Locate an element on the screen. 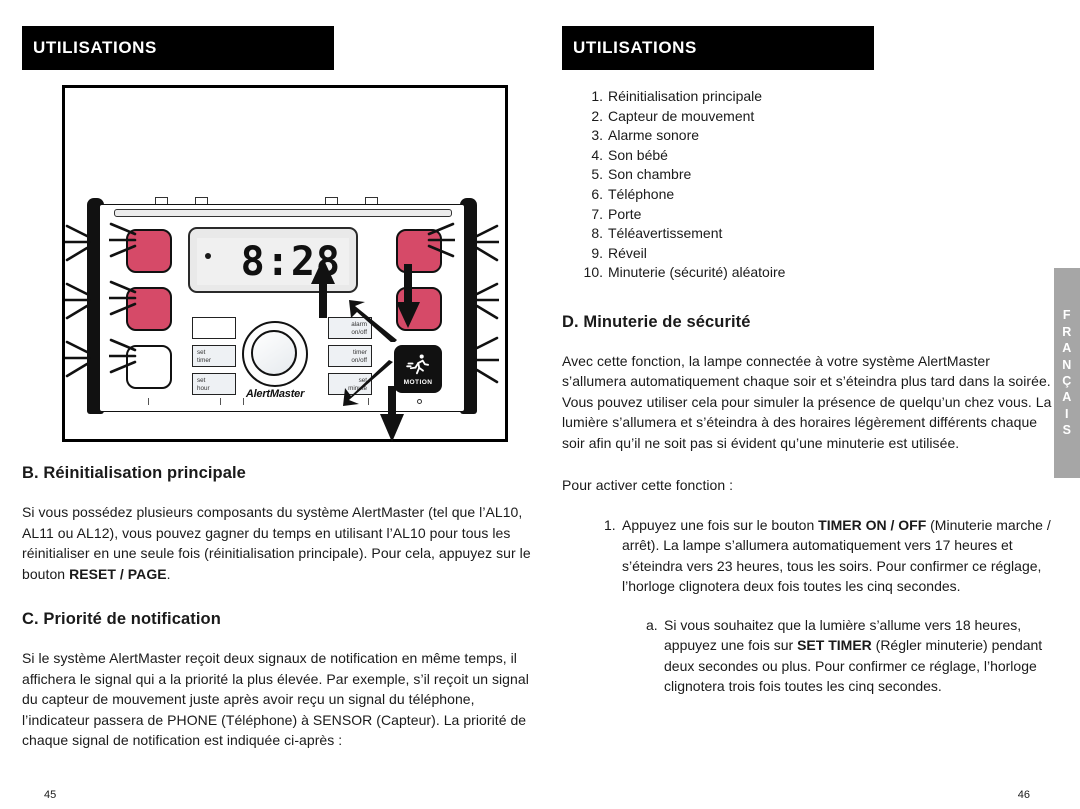 This screenshot has height=809, width=1080. lcd-screen: 8:28 is located at coordinates (273, 261).